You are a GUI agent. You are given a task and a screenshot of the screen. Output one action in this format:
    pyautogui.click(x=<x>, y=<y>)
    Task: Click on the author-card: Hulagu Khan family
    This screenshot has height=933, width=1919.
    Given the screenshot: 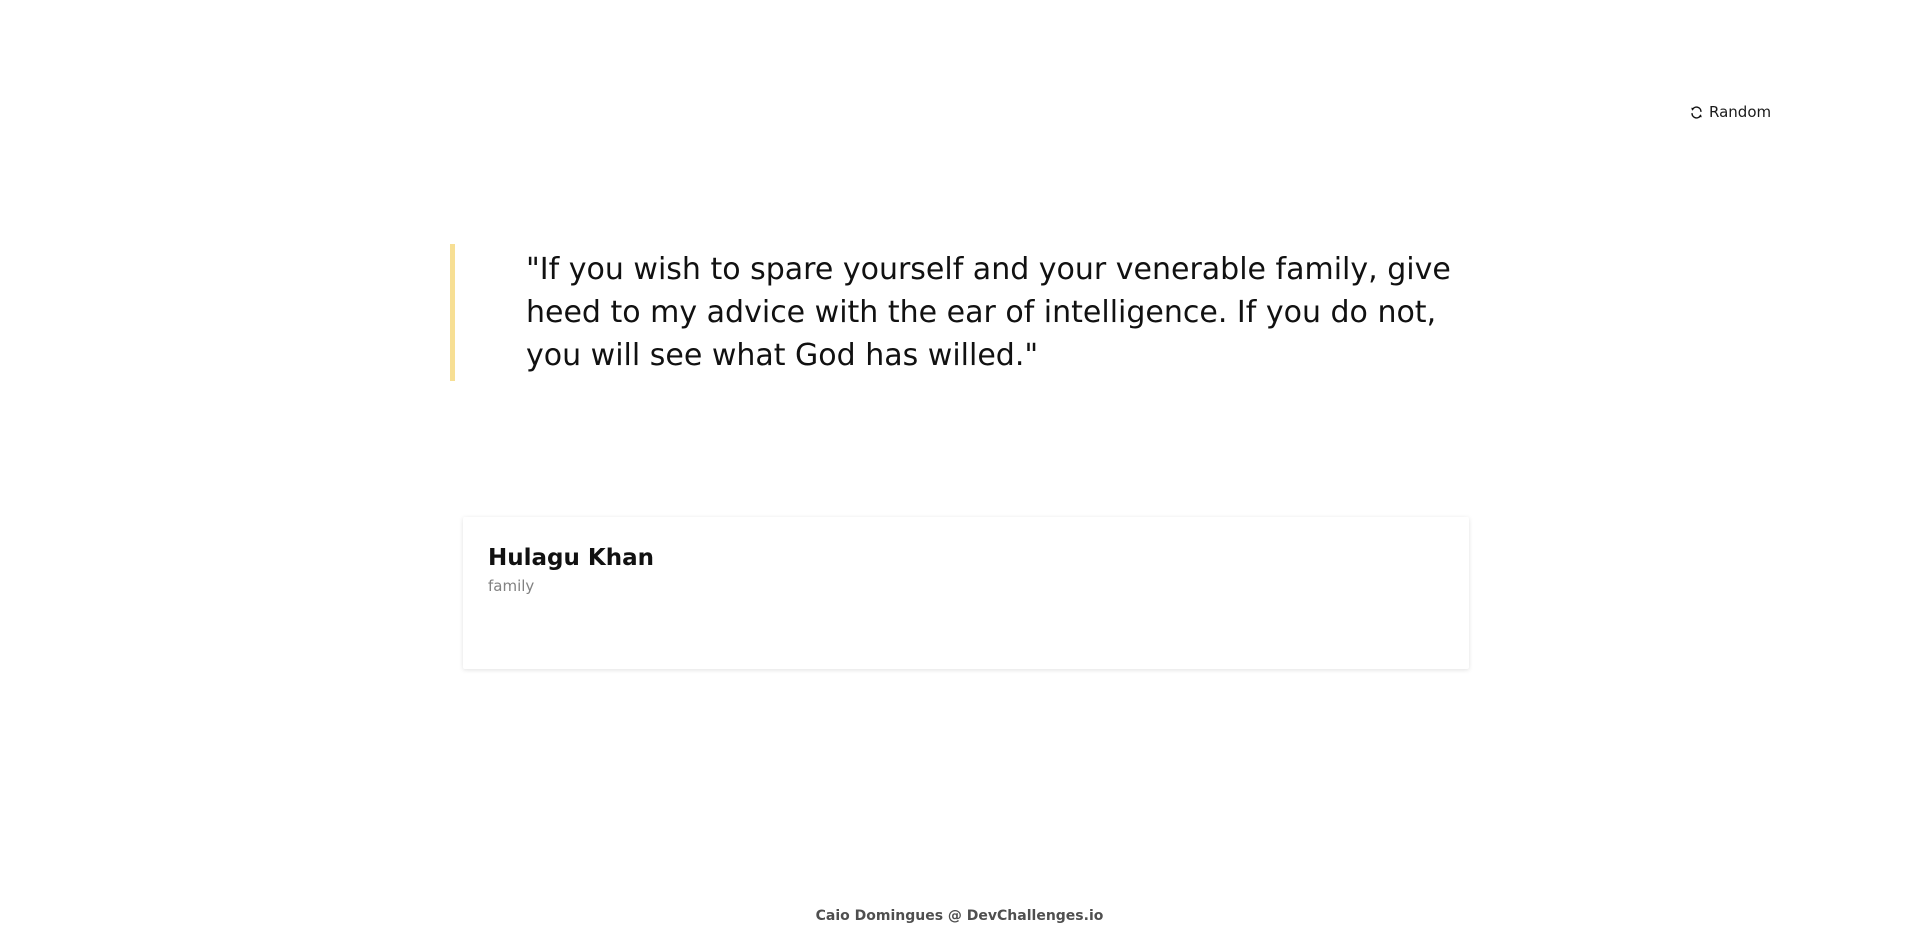 What is the action you would take?
    pyautogui.click(x=966, y=593)
    